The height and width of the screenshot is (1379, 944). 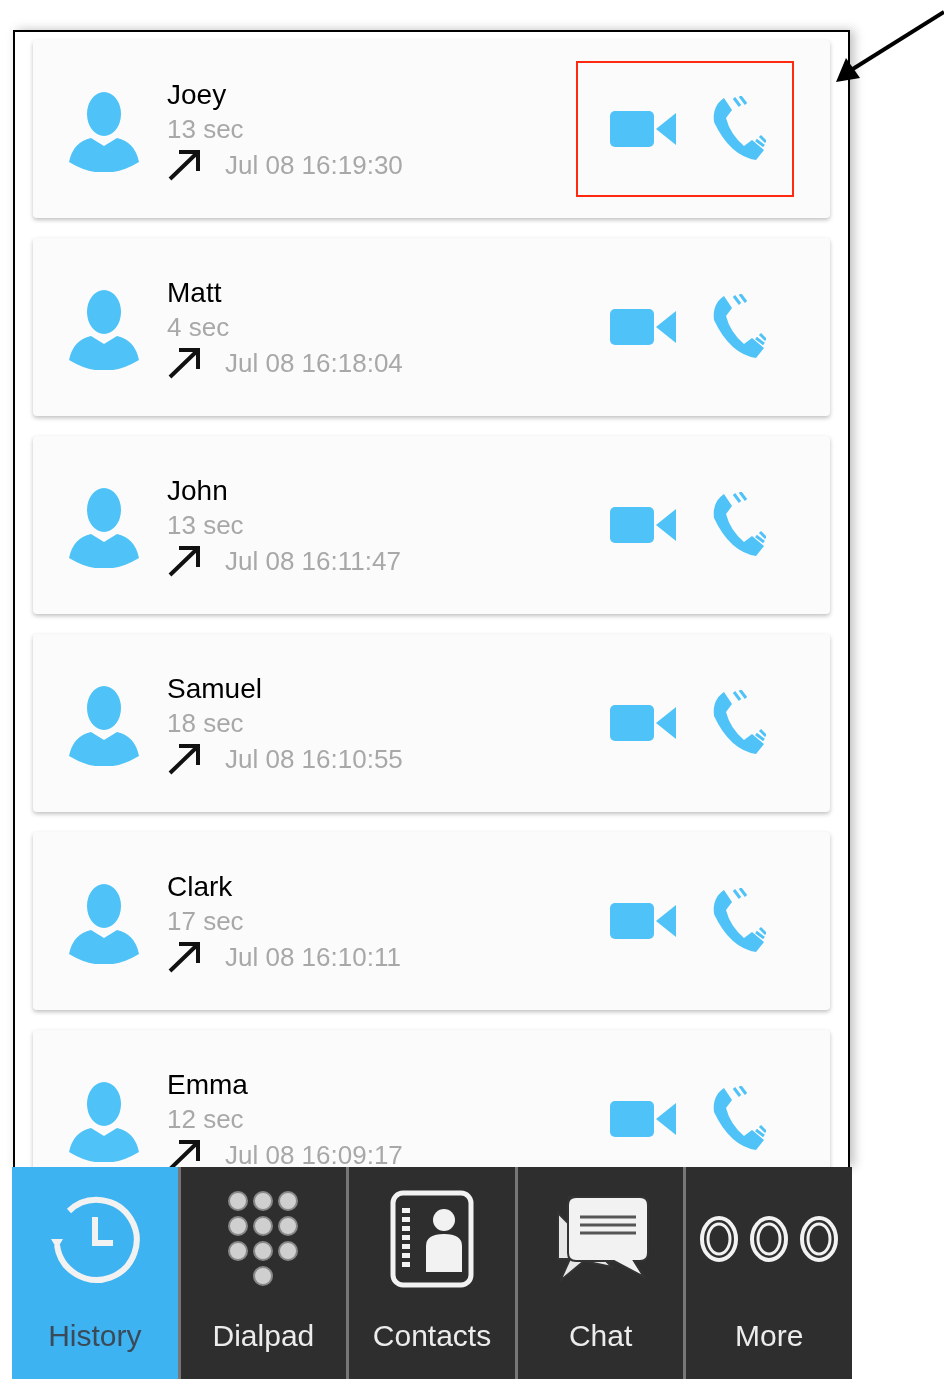 What do you see at coordinates (431, 1098) in the screenshot?
I see `call-card: Emma 12 sec Jul 08 16:09:17` at bounding box center [431, 1098].